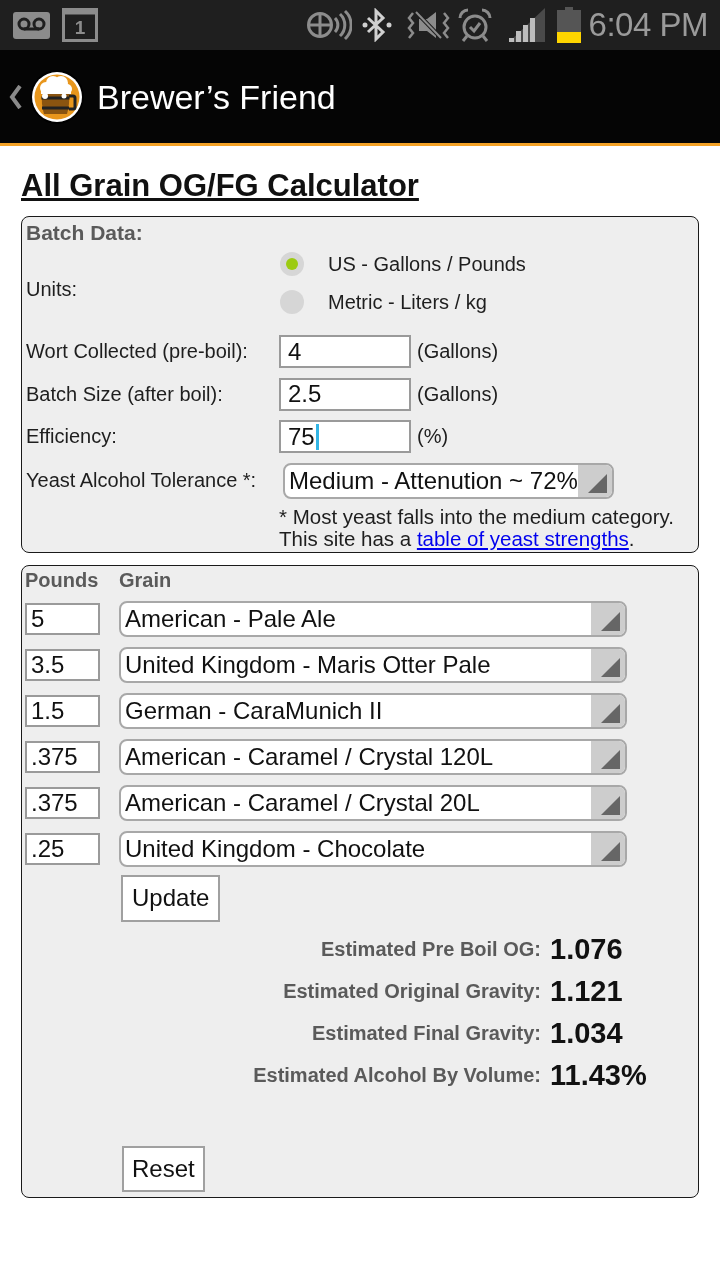 This screenshot has height=1280, width=720. What do you see at coordinates (345, 394) in the screenshot?
I see `input-field: 2.5` at bounding box center [345, 394].